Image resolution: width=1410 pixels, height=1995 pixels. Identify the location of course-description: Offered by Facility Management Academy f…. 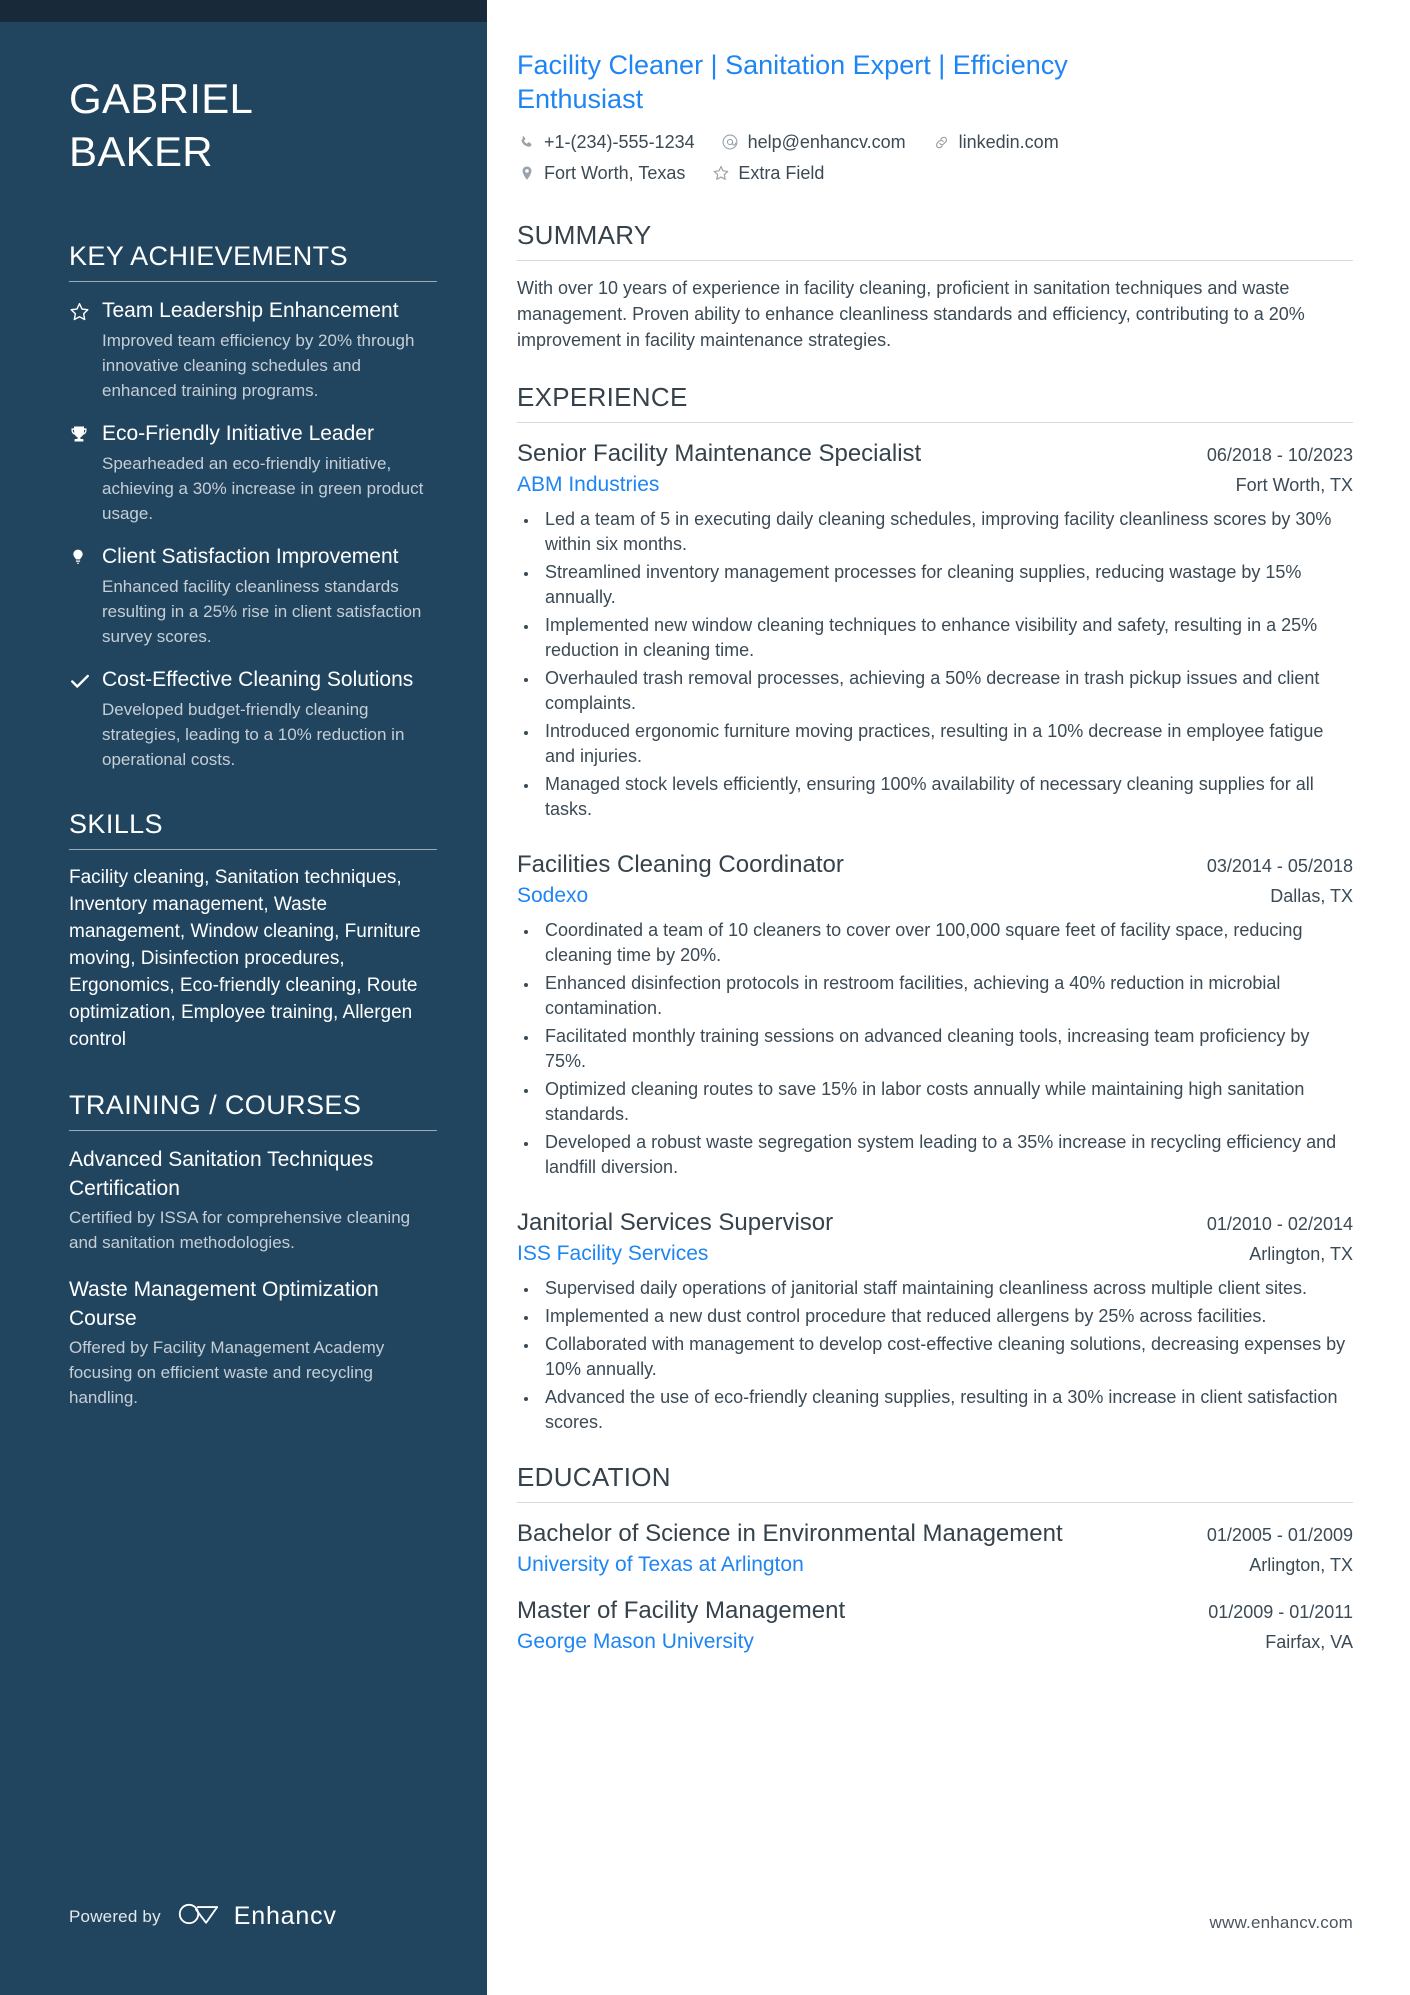
(227, 1372).